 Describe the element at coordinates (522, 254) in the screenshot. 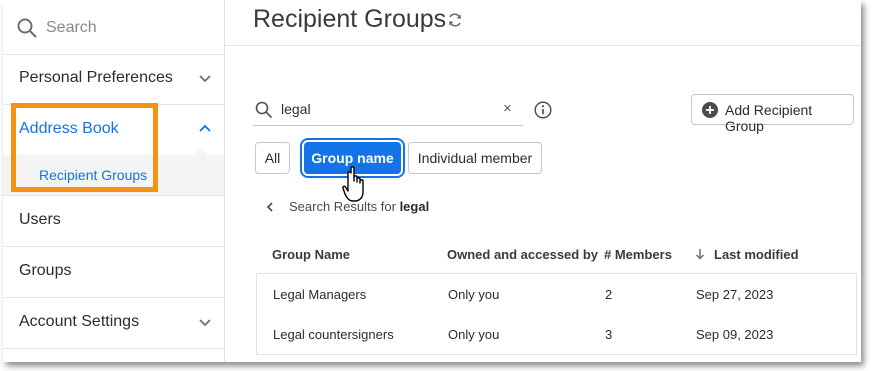

I see `column-header-owned-by: Owned and accessed by` at that location.